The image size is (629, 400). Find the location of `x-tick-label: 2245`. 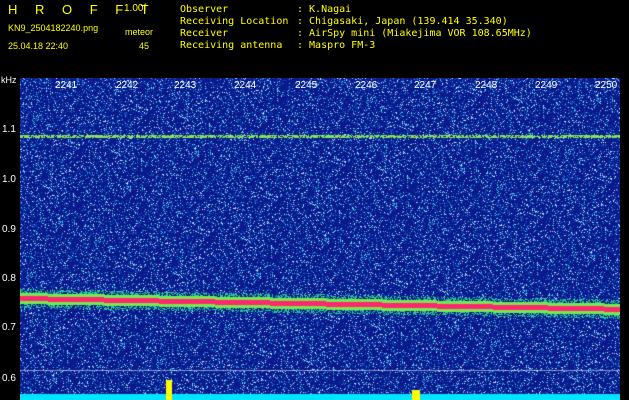

x-tick-label: 2245 is located at coordinates (306, 85).